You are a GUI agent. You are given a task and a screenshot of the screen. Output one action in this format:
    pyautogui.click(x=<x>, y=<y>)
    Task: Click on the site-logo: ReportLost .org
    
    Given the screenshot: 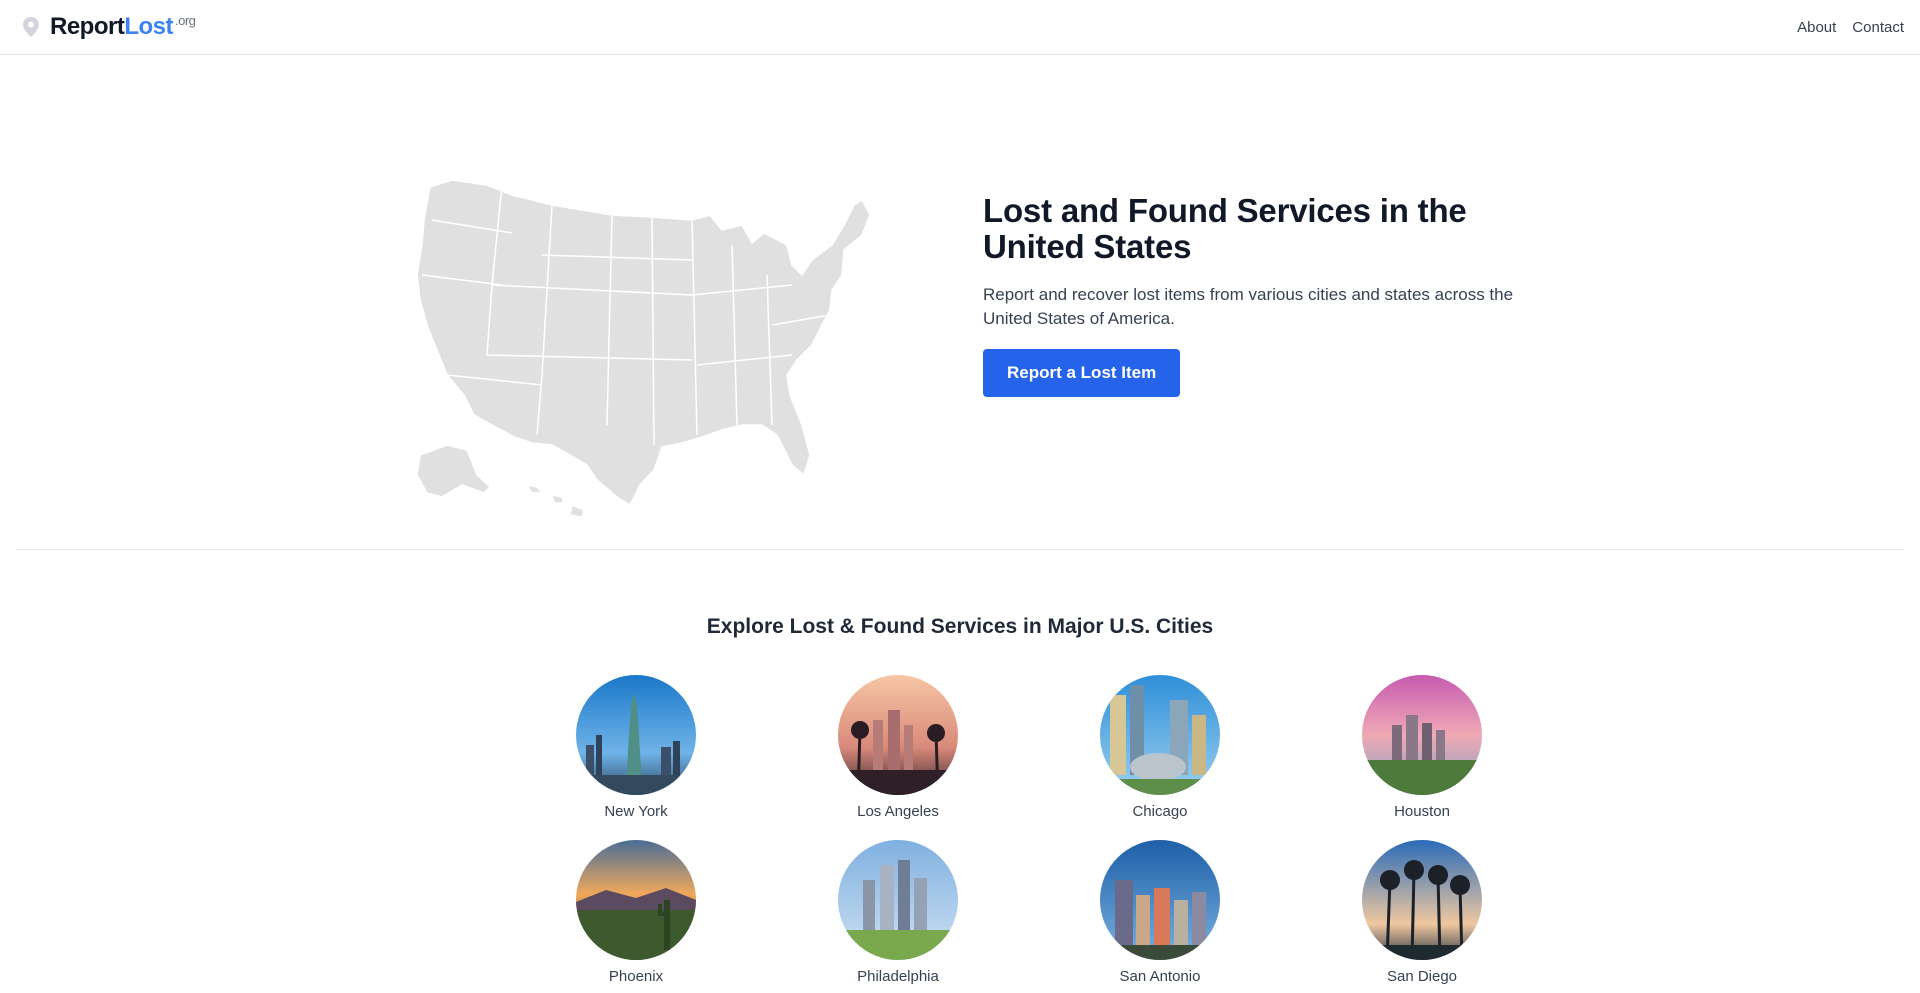 What is the action you would take?
    pyautogui.click(x=123, y=27)
    